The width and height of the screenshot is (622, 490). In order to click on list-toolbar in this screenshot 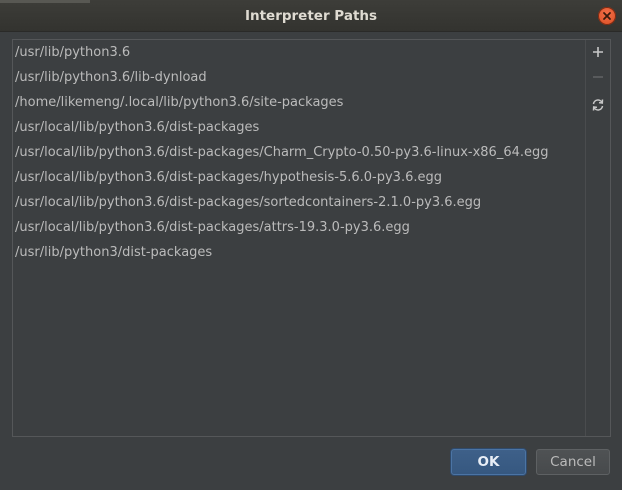, I will do `click(597, 238)`.